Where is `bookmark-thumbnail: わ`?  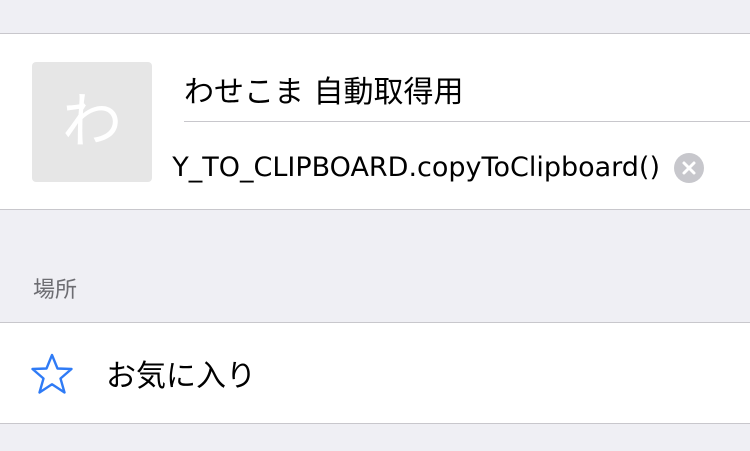 bookmark-thumbnail: わ is located at coordinates (92, 122).